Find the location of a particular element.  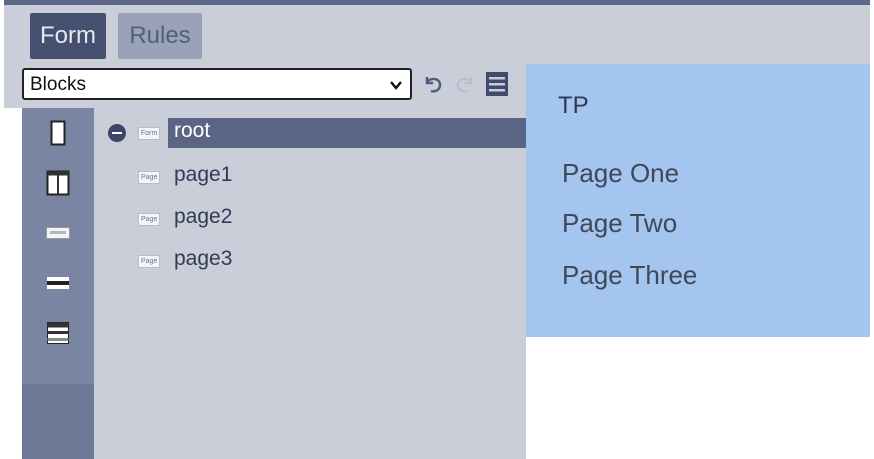

undo-icon is located at coordinates (433, 85).